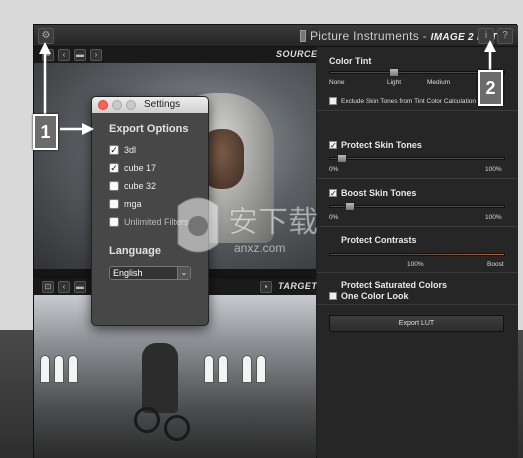  Describe the element at coordinates (114, 186) in the screenshot. I see `option-cube32-checkbox` at that location.